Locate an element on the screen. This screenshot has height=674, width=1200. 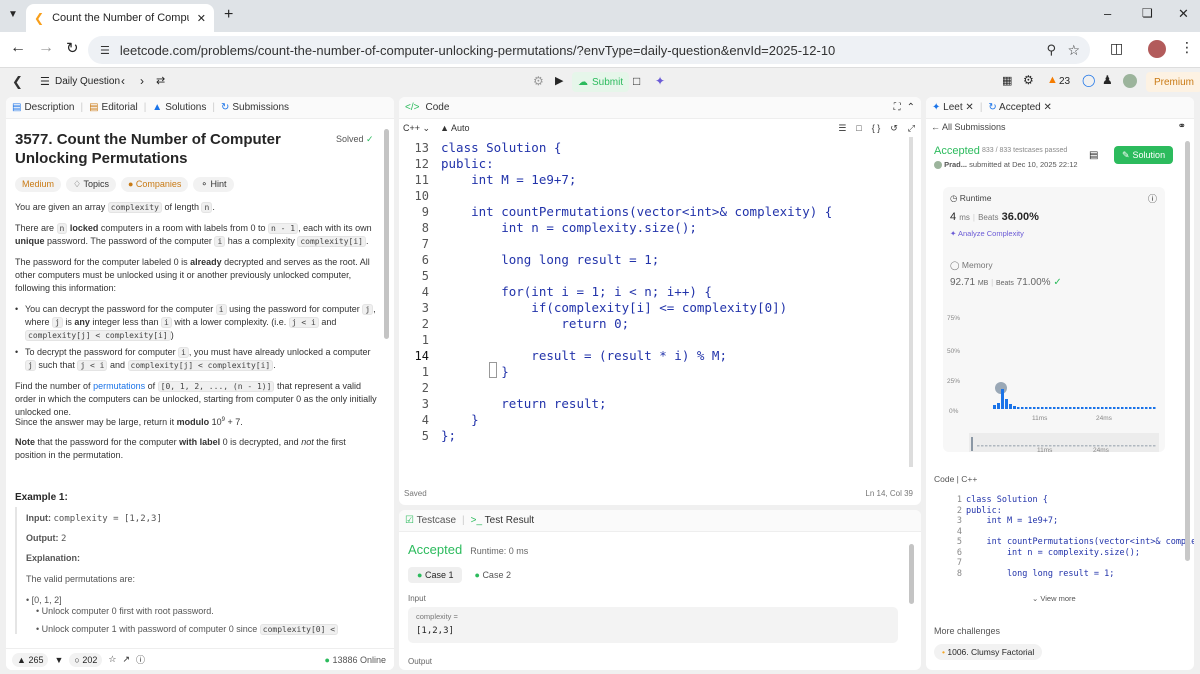
tab-list-chevron-icon: ▼ is located at coordinates (13, 14).